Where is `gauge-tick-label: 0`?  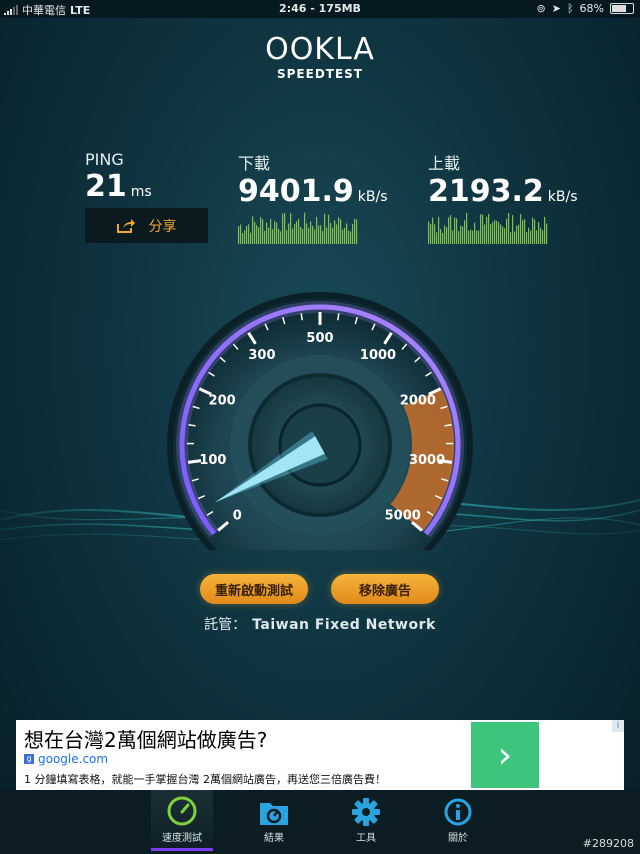
gauge-tick-label: 0 is located at coordinates (237, 515).